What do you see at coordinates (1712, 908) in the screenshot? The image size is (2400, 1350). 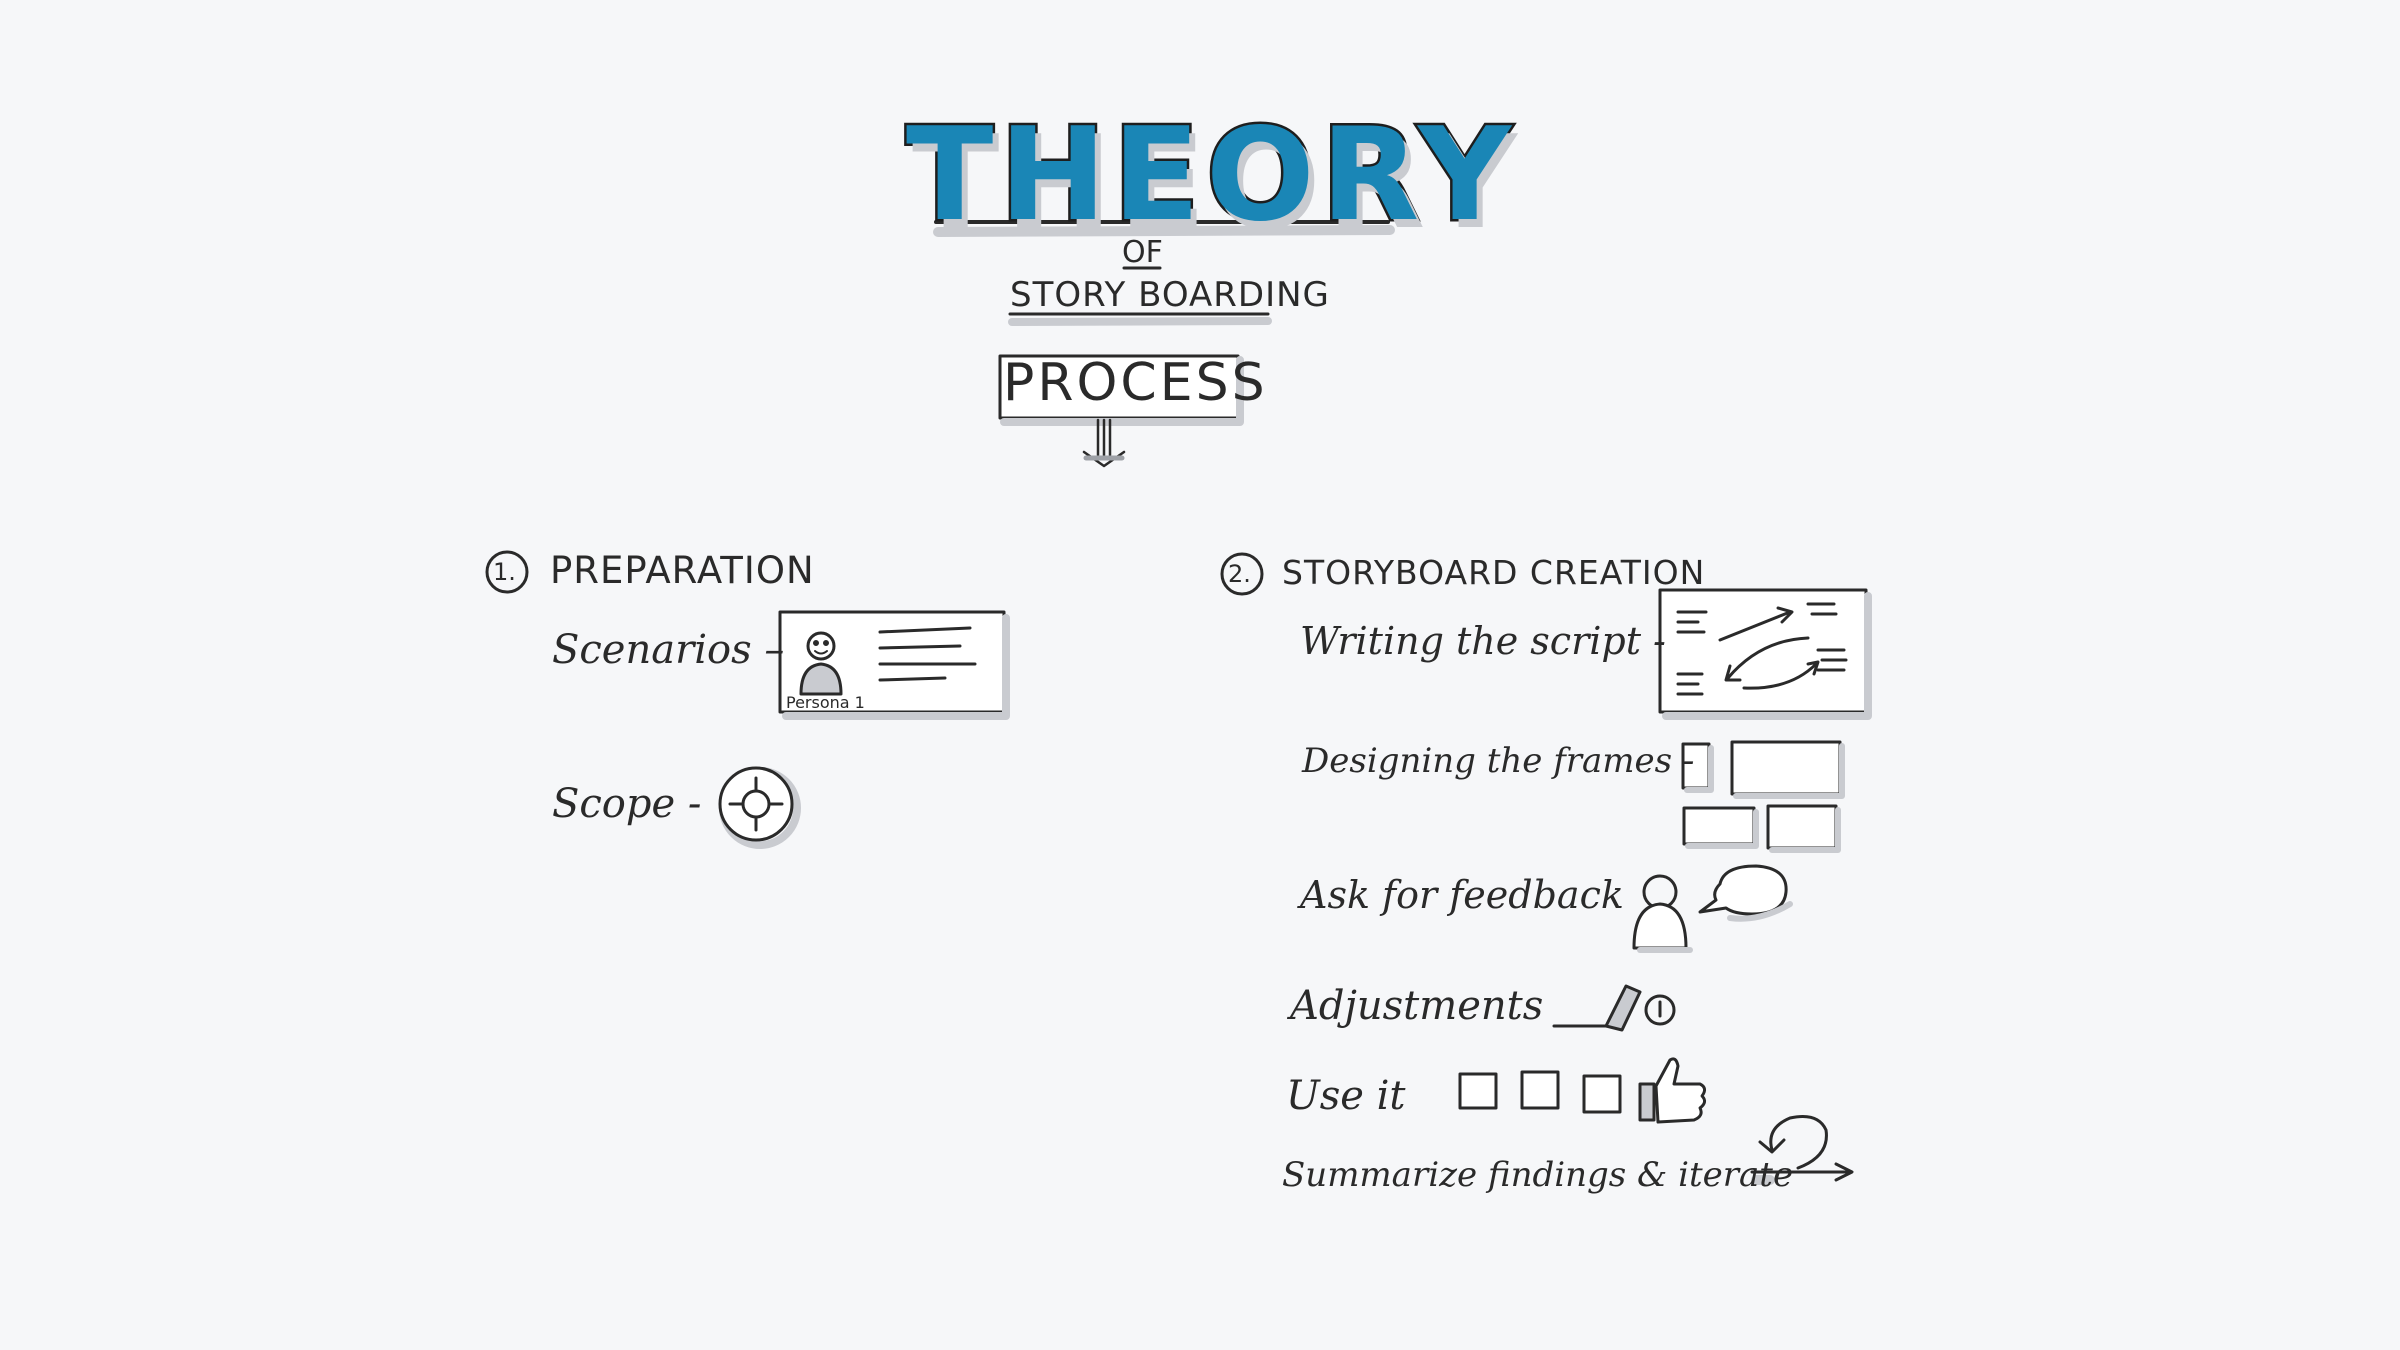 I see `person-speech-icon` at bounding box center [1712, 908].